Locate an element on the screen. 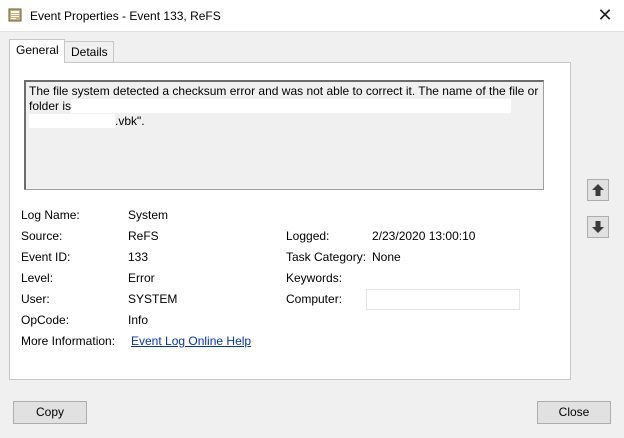  arrow-up-icon is located at coordinates (598, 190).